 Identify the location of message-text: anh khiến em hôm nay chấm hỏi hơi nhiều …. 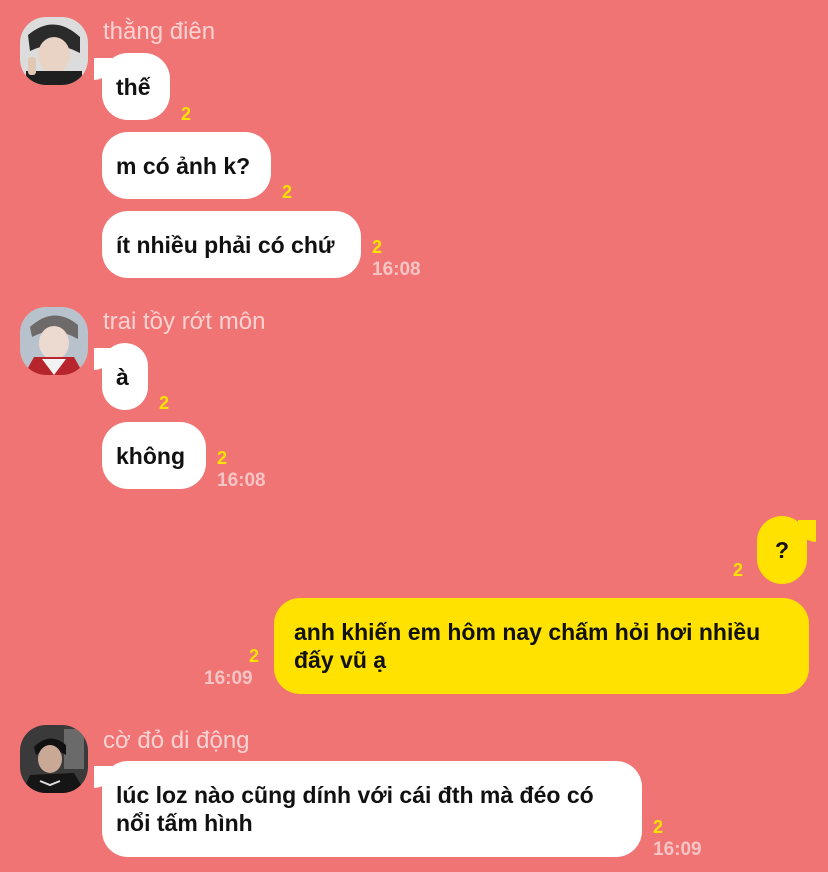
(527, 646).